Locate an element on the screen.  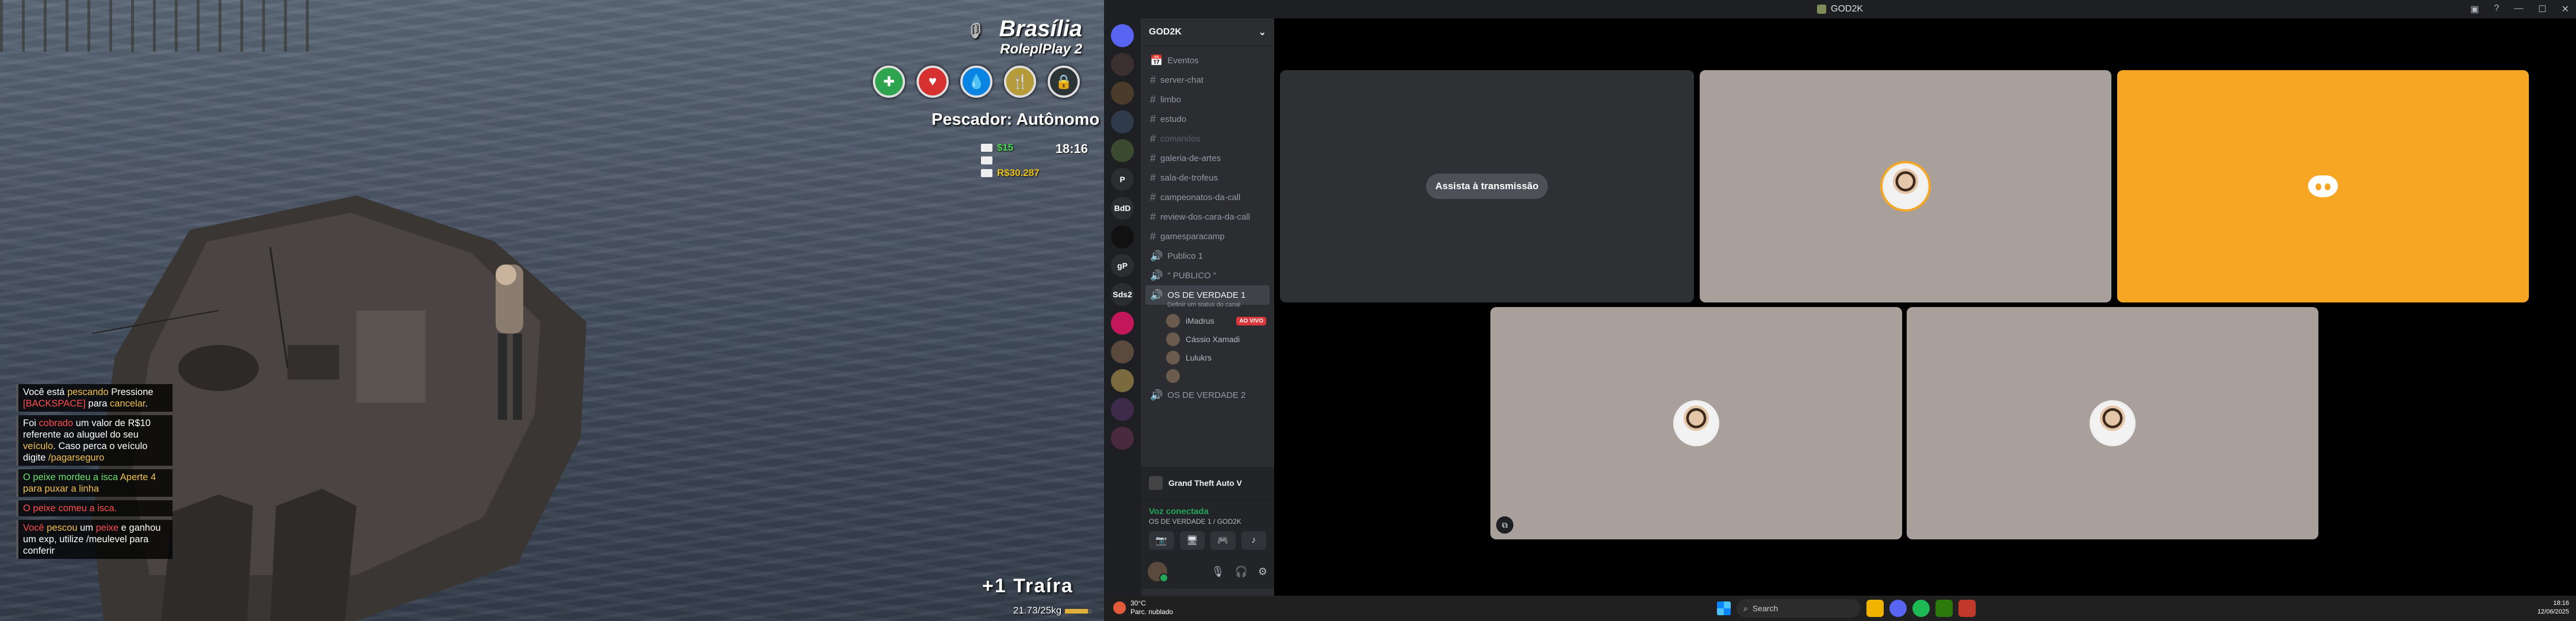
share-screen-button: 🖥 is located at coordinates (1192, 540).